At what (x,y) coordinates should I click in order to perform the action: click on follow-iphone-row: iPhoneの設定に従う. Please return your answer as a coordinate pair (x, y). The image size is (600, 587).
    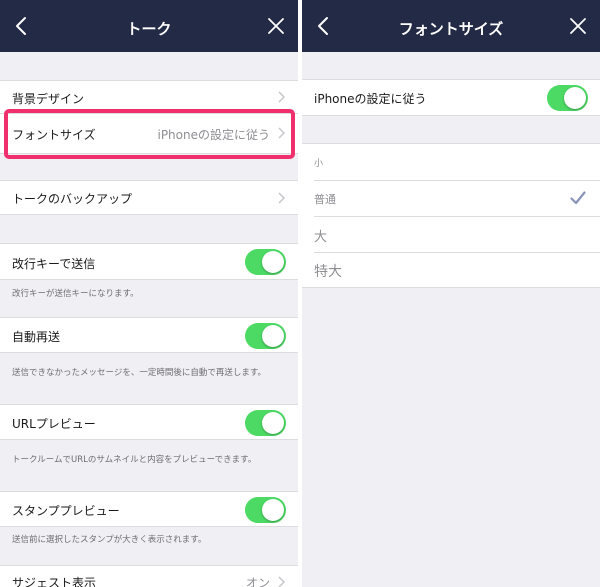
    Looking at the image, I should click on (451, 97).